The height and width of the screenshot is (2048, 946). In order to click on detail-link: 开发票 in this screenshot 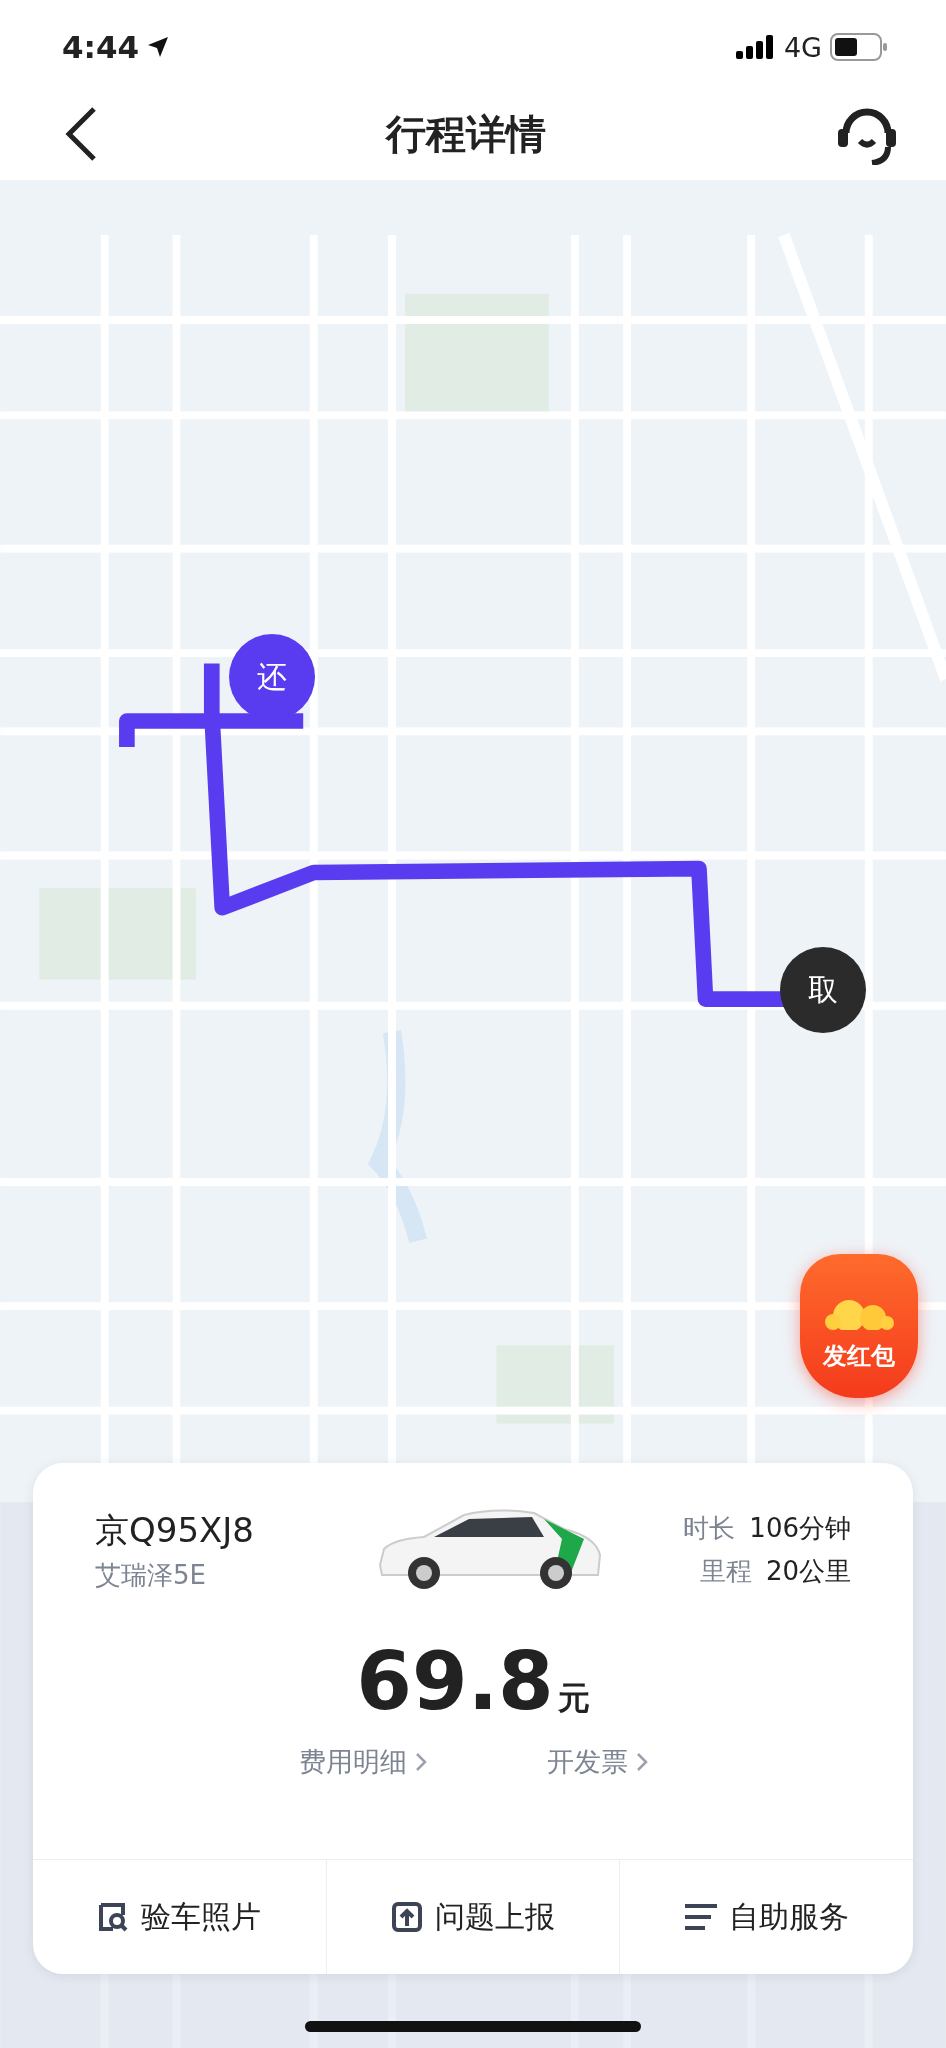, I will do `click(597, 1762)`.